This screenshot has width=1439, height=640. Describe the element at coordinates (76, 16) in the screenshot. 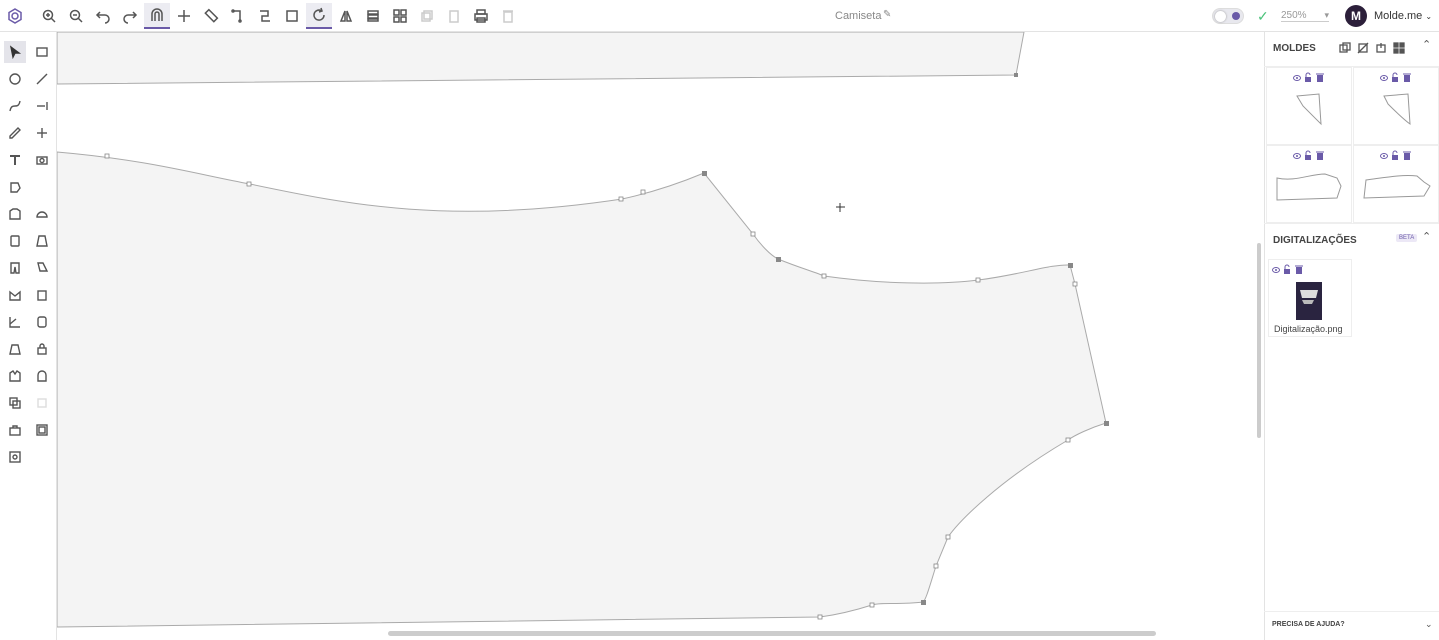

I see `zoom-out-icon` at that location.